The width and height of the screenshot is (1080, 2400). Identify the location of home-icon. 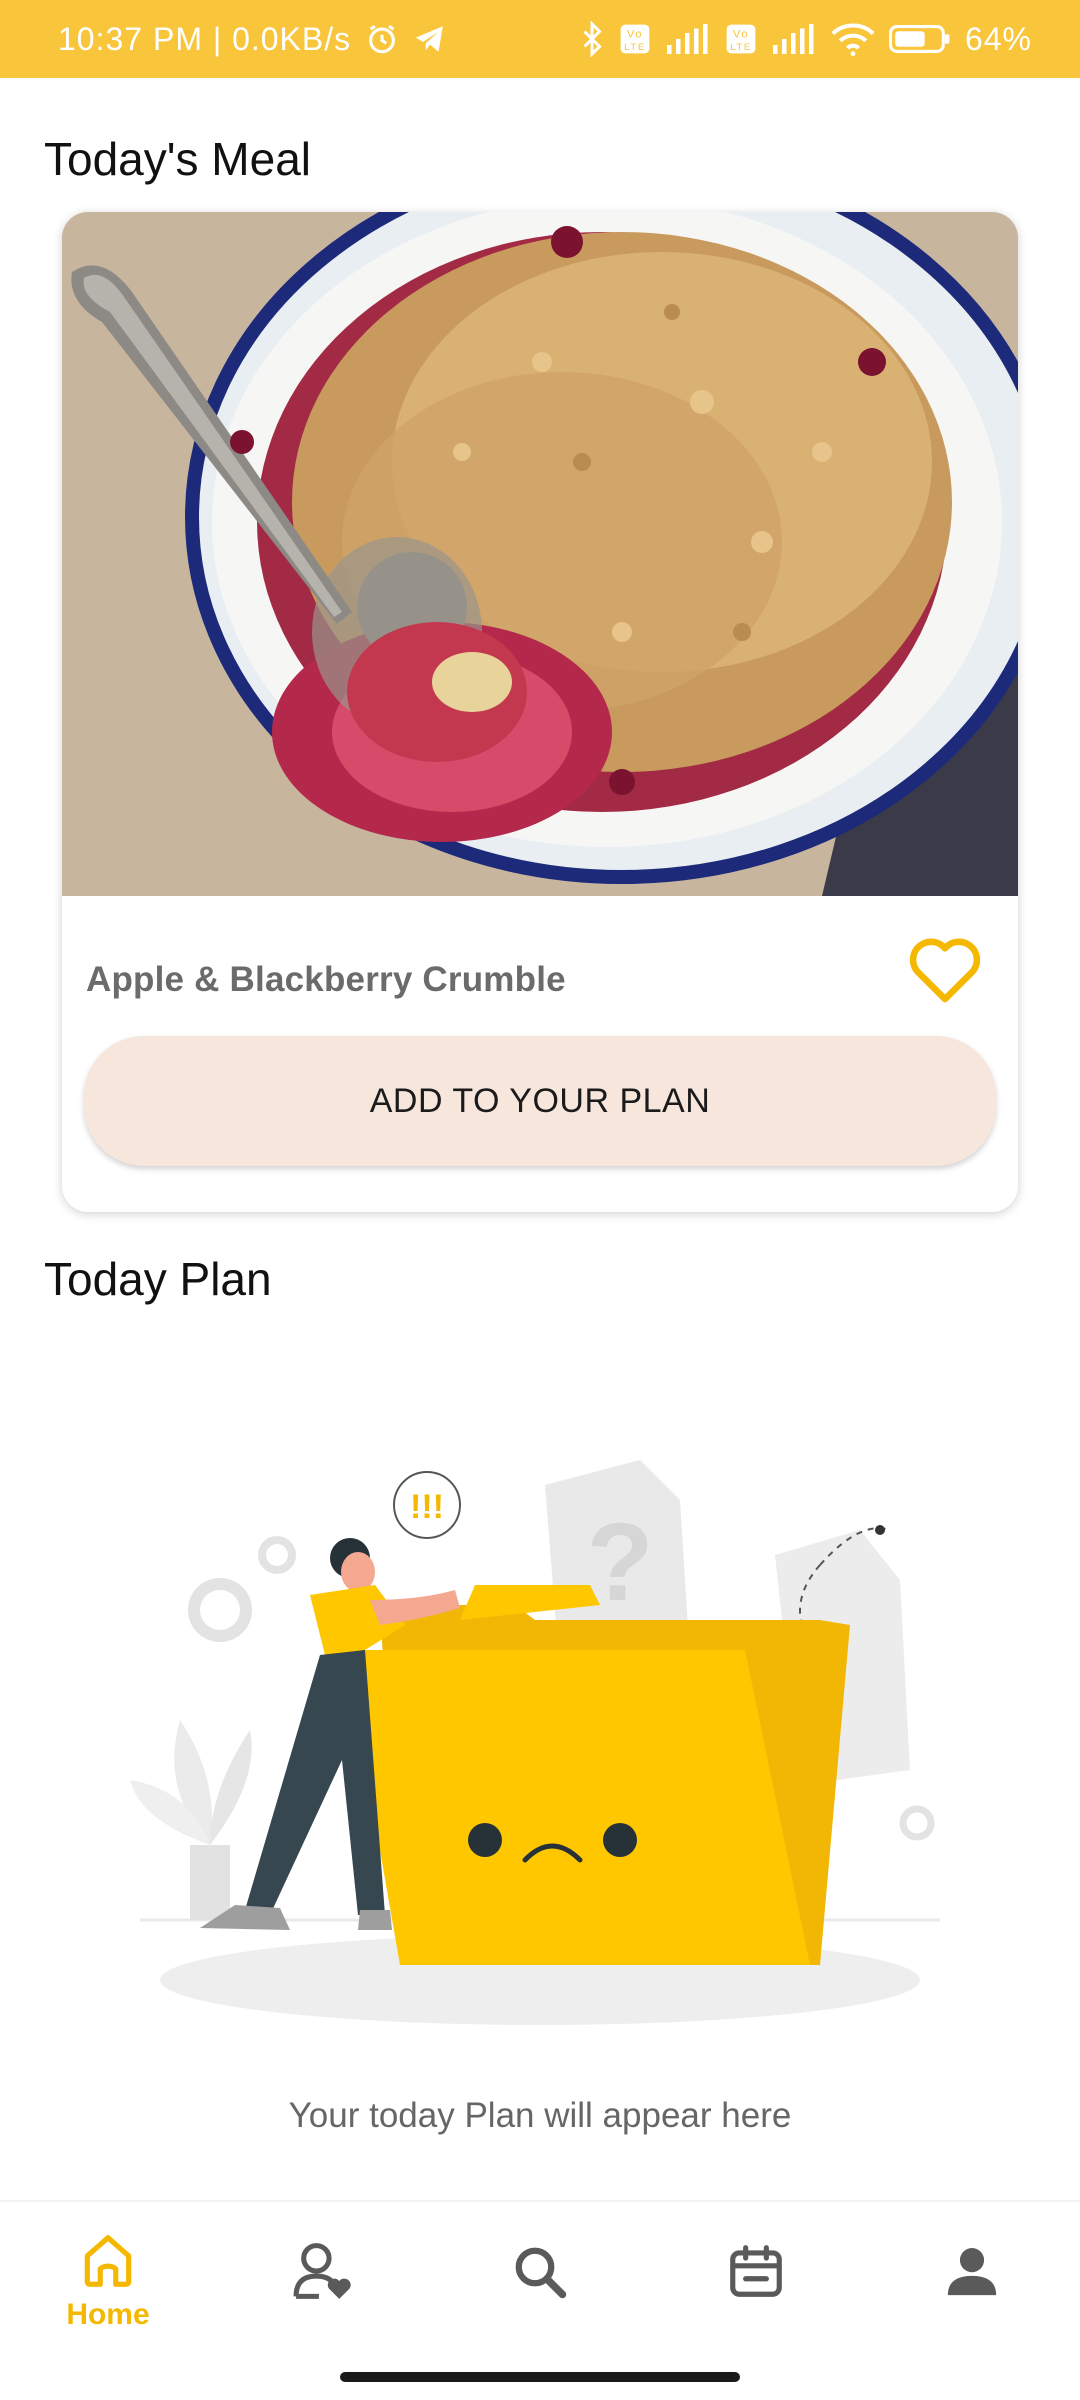
(108, 2261).